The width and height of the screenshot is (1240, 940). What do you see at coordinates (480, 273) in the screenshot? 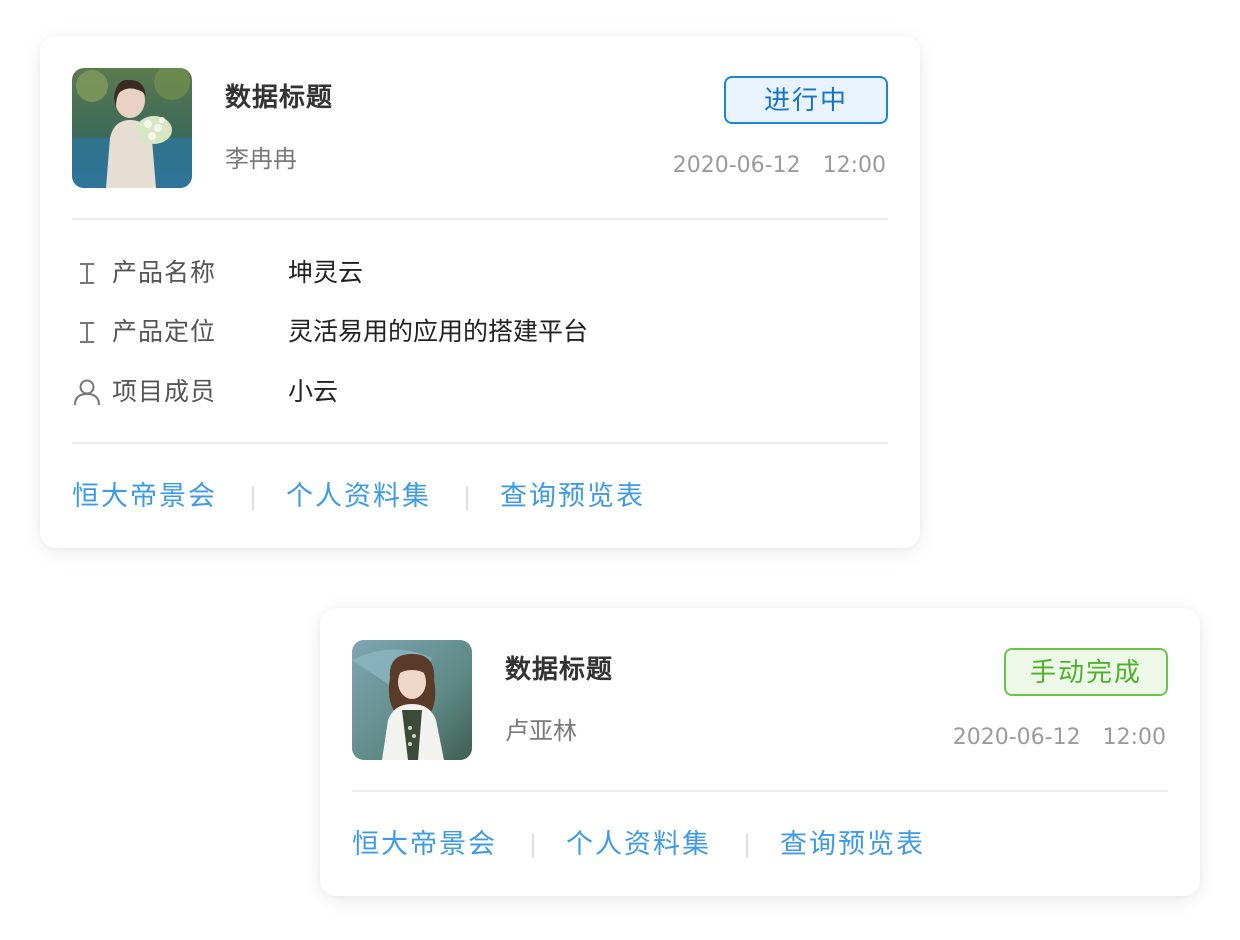
I see `field-row-product-name: 产品名称 坤灵云` at bounding box center [480, 273].